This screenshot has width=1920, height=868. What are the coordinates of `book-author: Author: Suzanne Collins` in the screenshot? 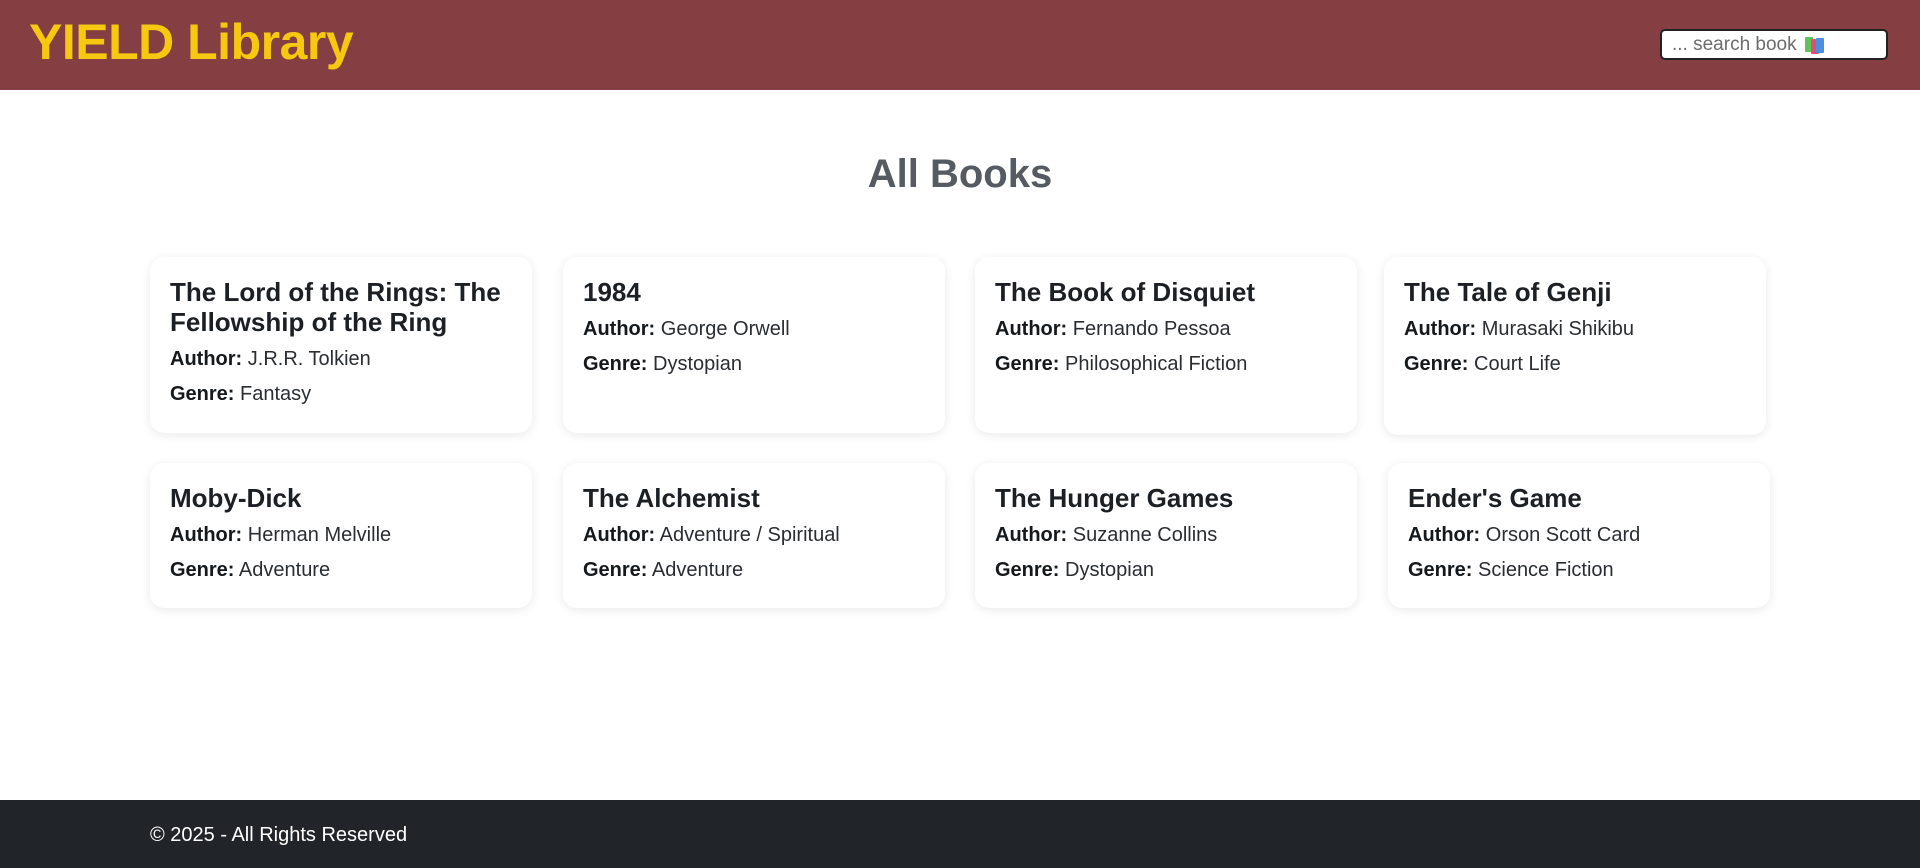 It's located at (1166, 535).